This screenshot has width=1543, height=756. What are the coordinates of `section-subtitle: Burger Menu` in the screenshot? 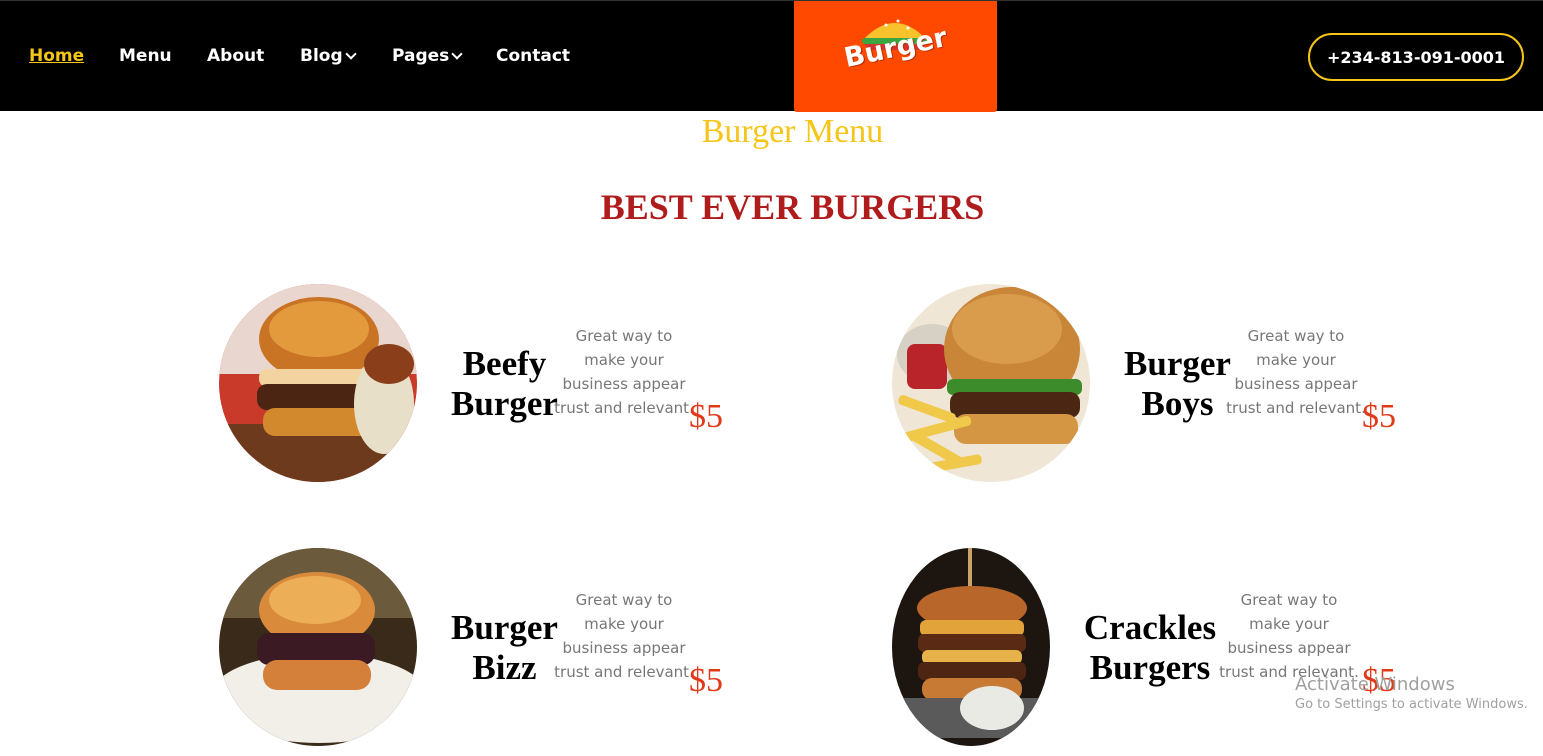 It's located at (792, 131).